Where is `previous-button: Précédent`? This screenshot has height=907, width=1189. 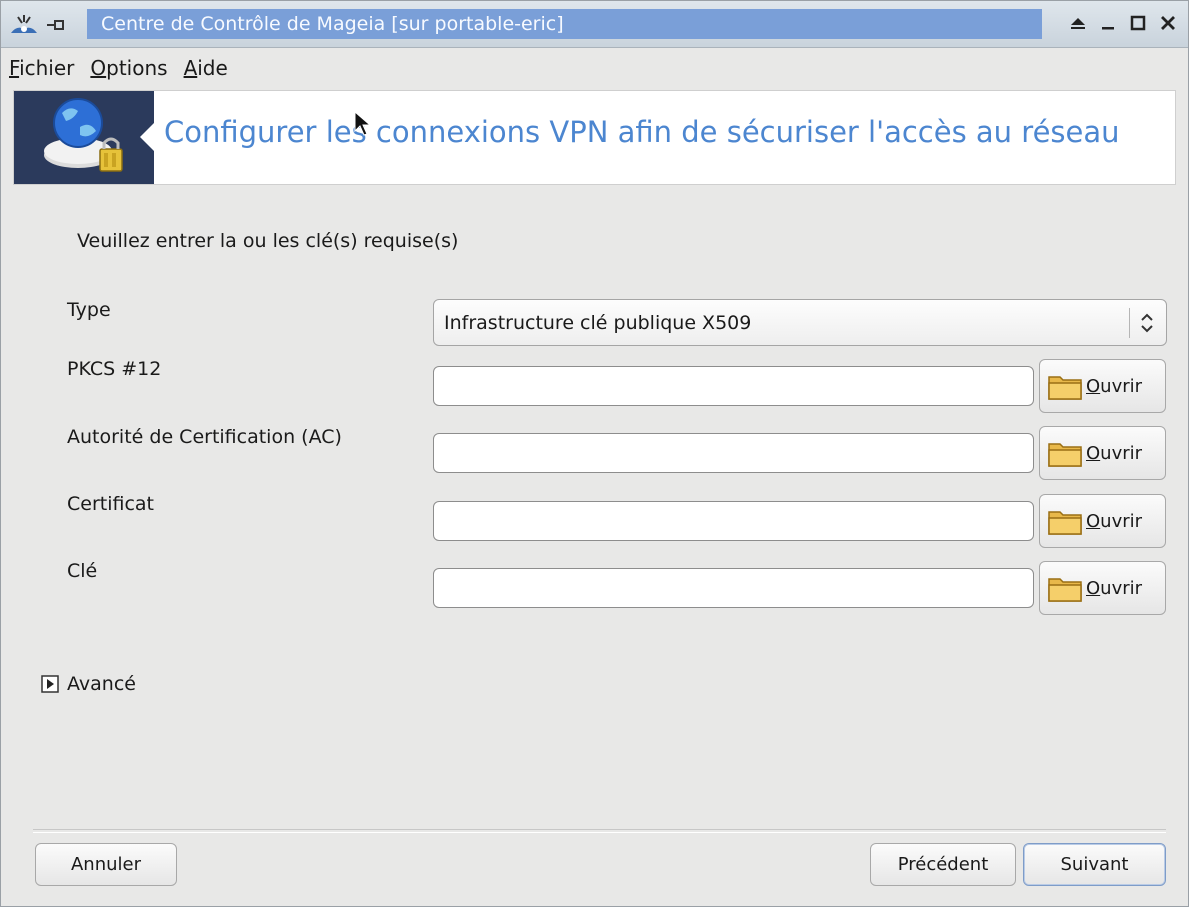 previous-button: Précédent is located at coordinates (943, 864).